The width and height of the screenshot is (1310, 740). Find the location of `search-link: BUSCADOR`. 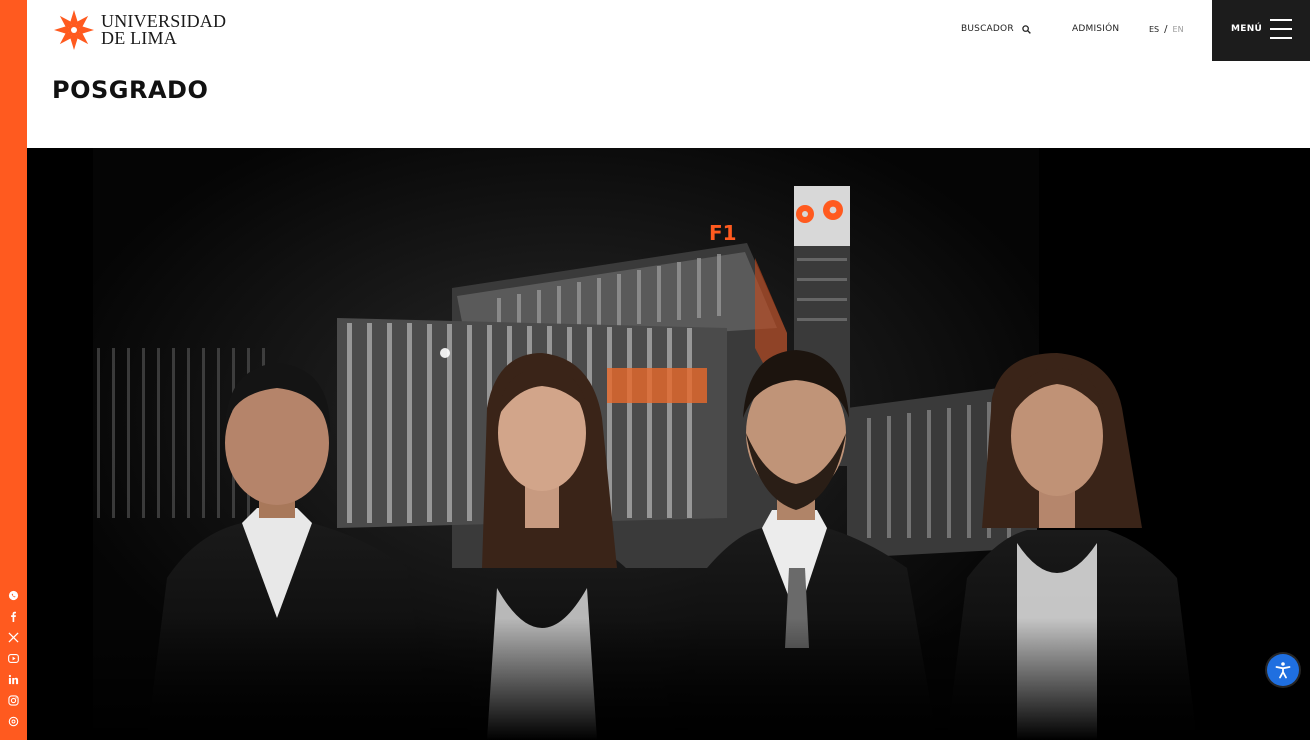

search-link: BUSCADOR is located at coordinates (996, 29).